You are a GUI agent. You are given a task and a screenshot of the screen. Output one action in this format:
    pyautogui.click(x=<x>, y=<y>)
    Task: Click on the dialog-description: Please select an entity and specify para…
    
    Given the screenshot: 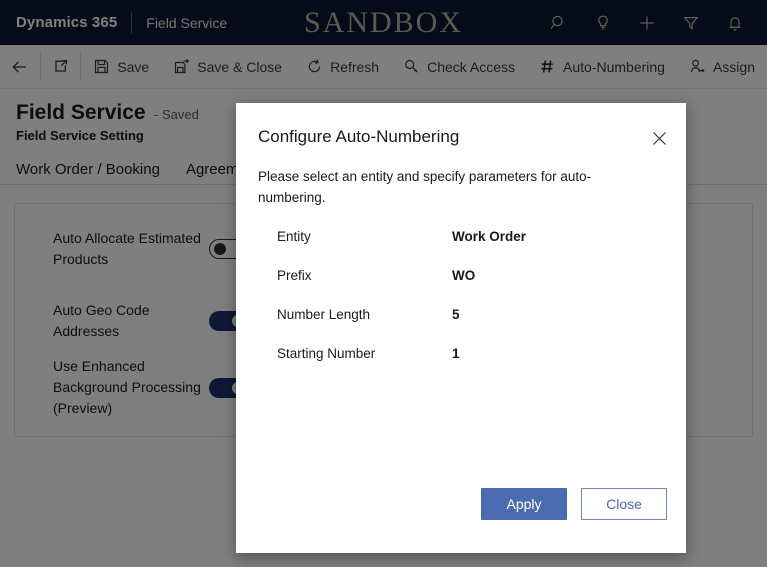 What is the action you would take?
    pyautogui.click(x=425, y=187)
    